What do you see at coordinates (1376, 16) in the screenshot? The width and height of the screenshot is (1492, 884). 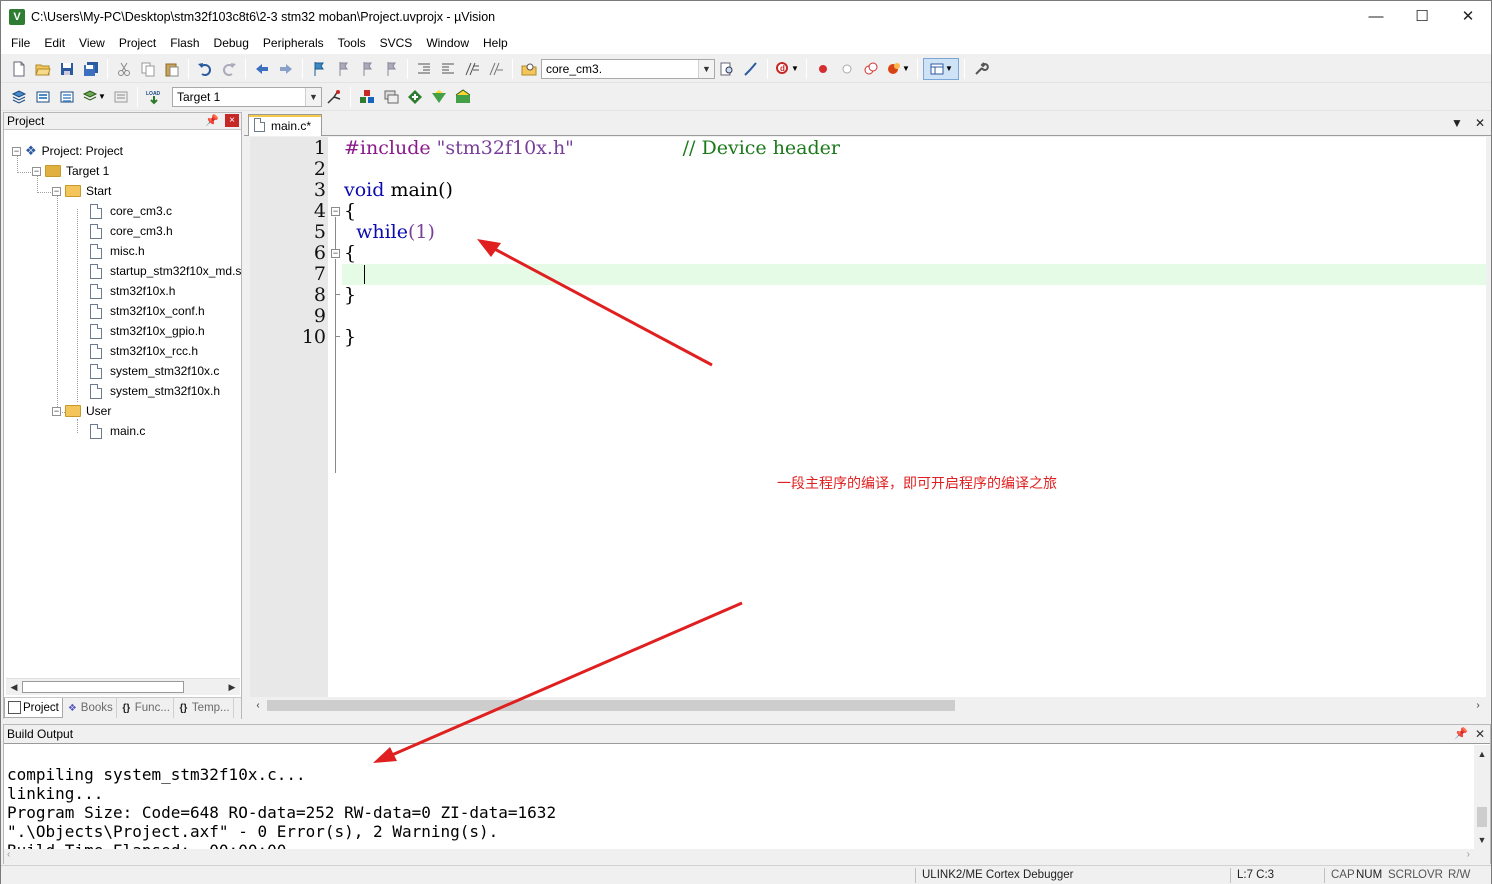 I see `minimize-button: —` at bounding box center [1376, 16].